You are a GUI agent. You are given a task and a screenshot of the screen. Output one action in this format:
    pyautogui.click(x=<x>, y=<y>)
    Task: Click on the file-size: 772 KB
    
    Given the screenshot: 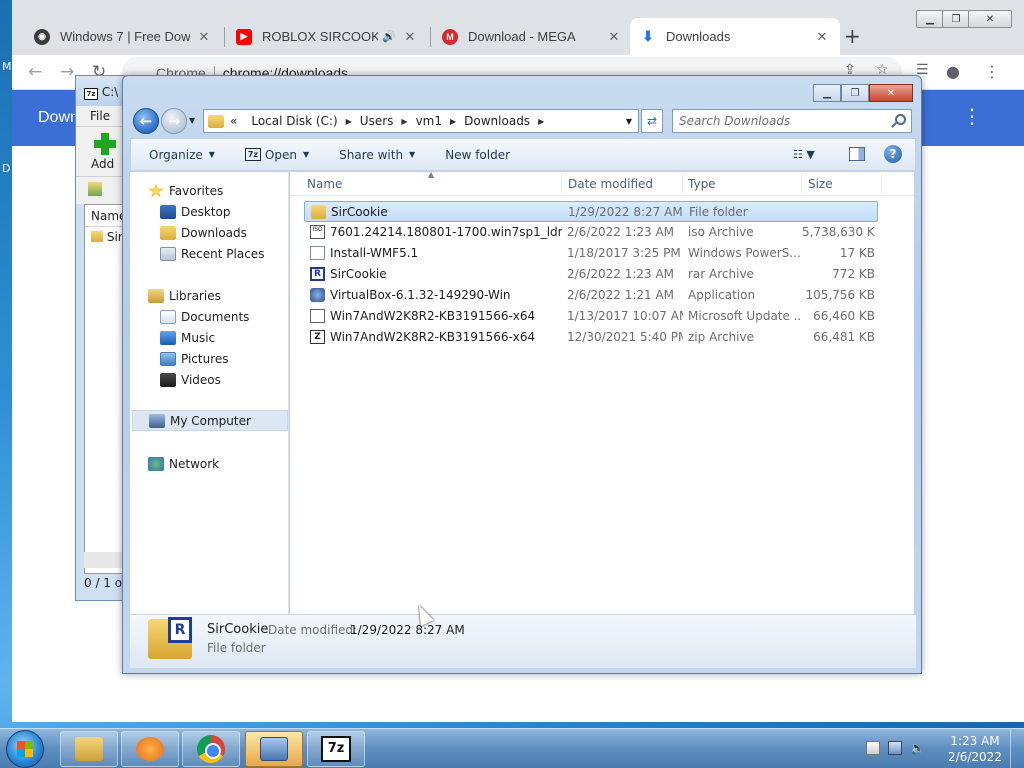 What is the action you would take?
    pyautogui.click(x=853, y=274)
    